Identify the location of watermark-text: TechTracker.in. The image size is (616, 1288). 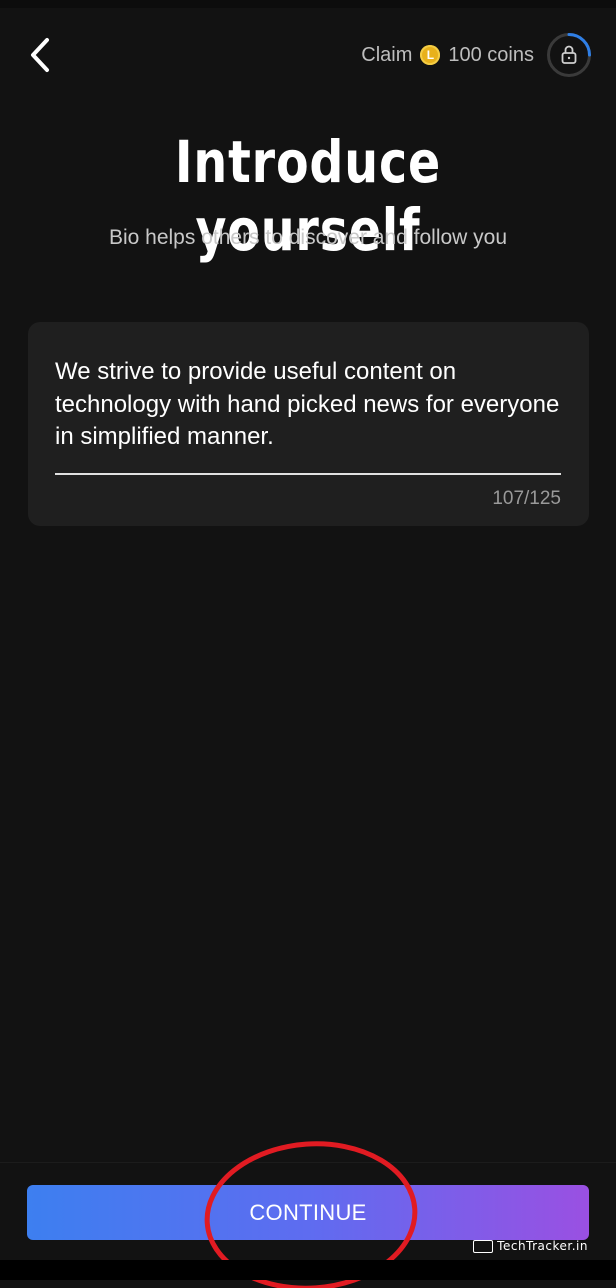
(542, 1246).